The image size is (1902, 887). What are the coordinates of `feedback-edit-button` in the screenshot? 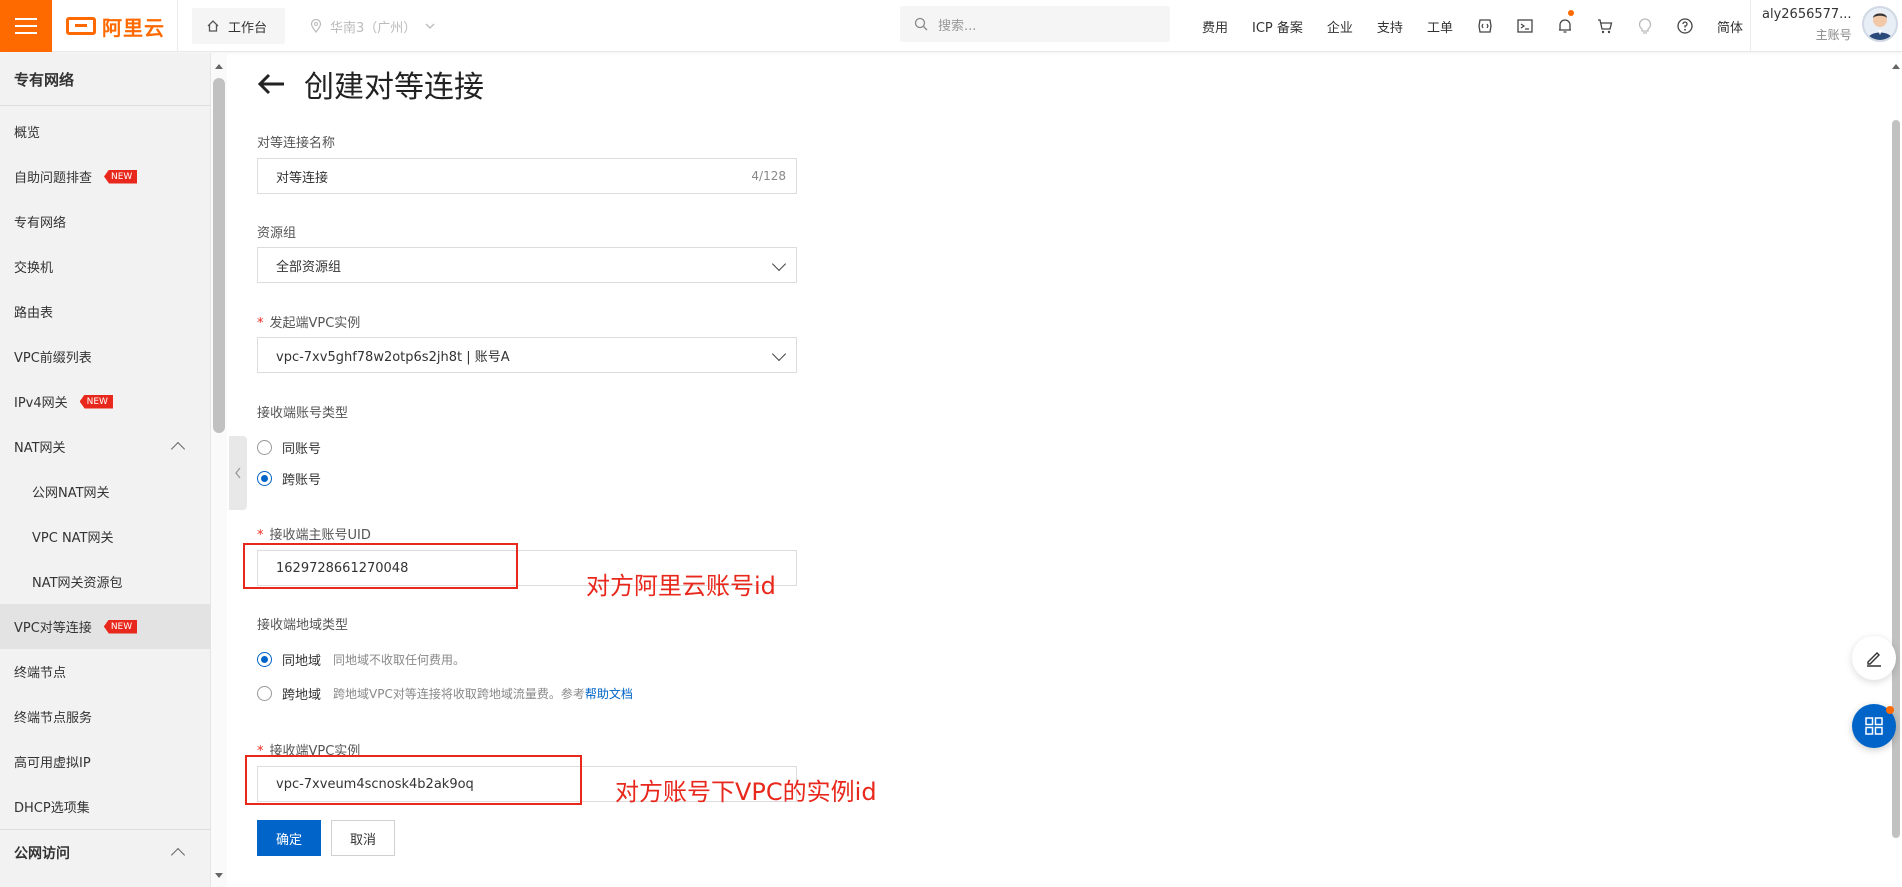 It's located at (1874, 658).